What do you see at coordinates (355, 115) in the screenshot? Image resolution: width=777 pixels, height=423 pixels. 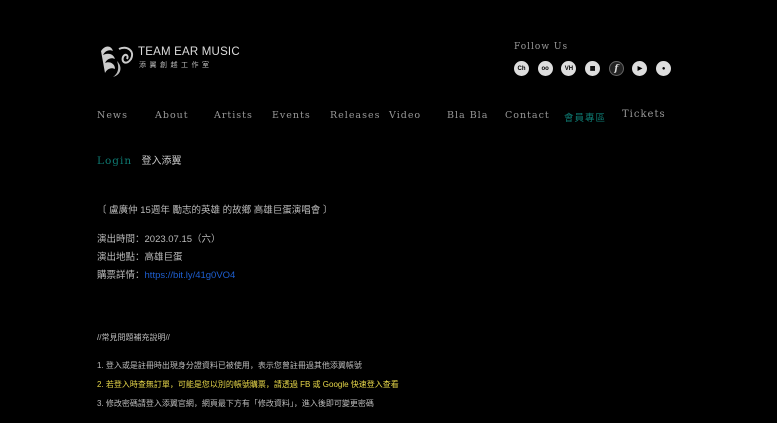 I see `nav-releases: Releases` at bounding box center [355, 115].